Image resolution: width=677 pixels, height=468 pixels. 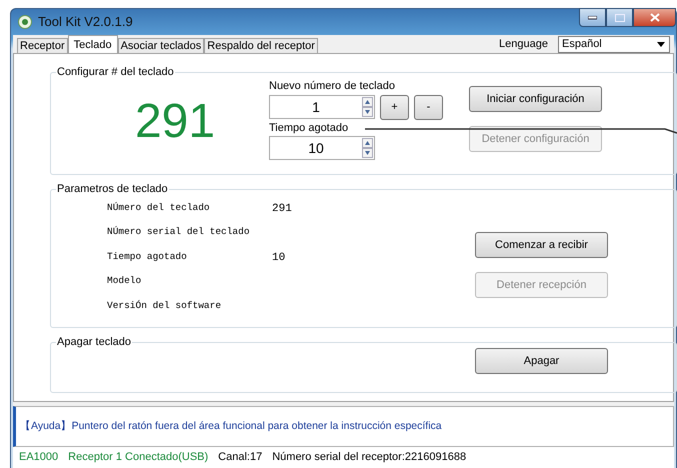 What do you see at coordinates (85, 22) in the screenshot?
I see `window-title: Tool Kit V2.0.1.9` at bounding box center [85, 22].